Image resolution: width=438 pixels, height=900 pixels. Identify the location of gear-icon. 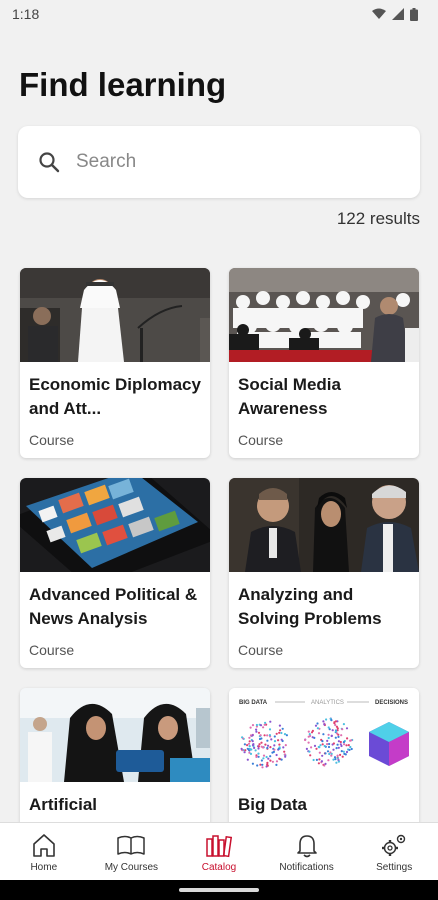
(394, 845).